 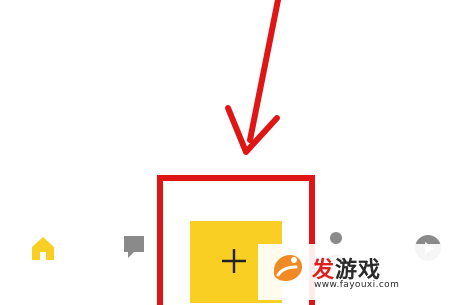 I want to click on fayouxi-logo-icon, so click(x=288, y=268).